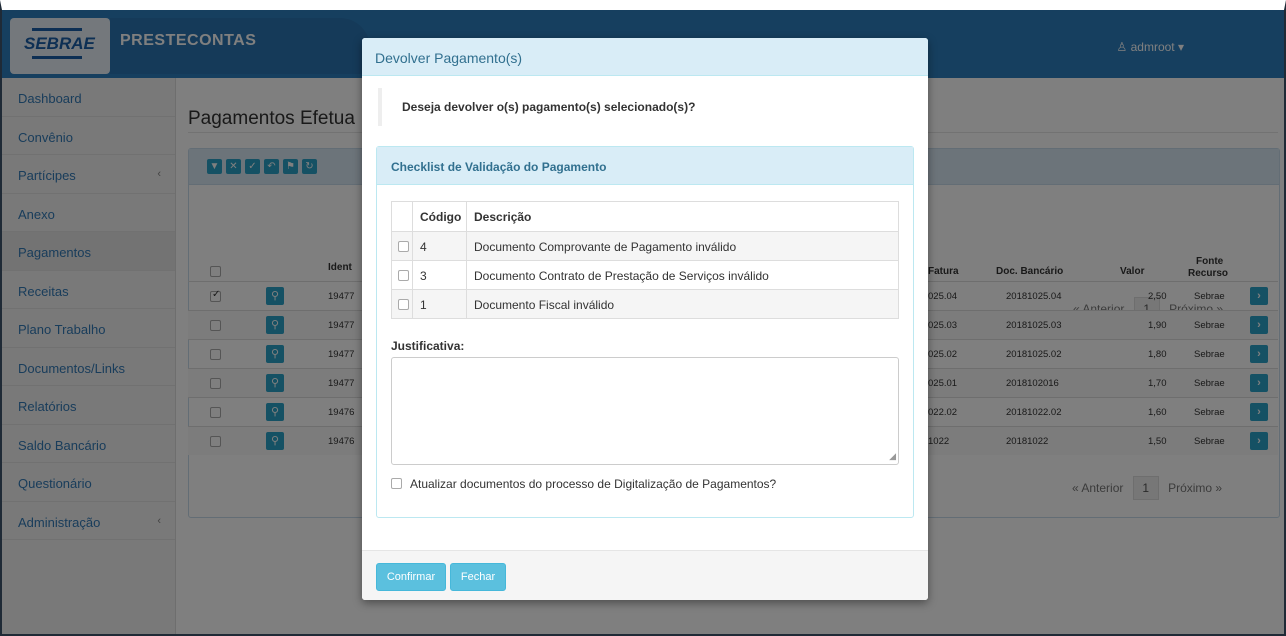 The width and height of the screenshot is (1286, 636). I want to click on justificativa-textarea: ◢, so click(645, 411).